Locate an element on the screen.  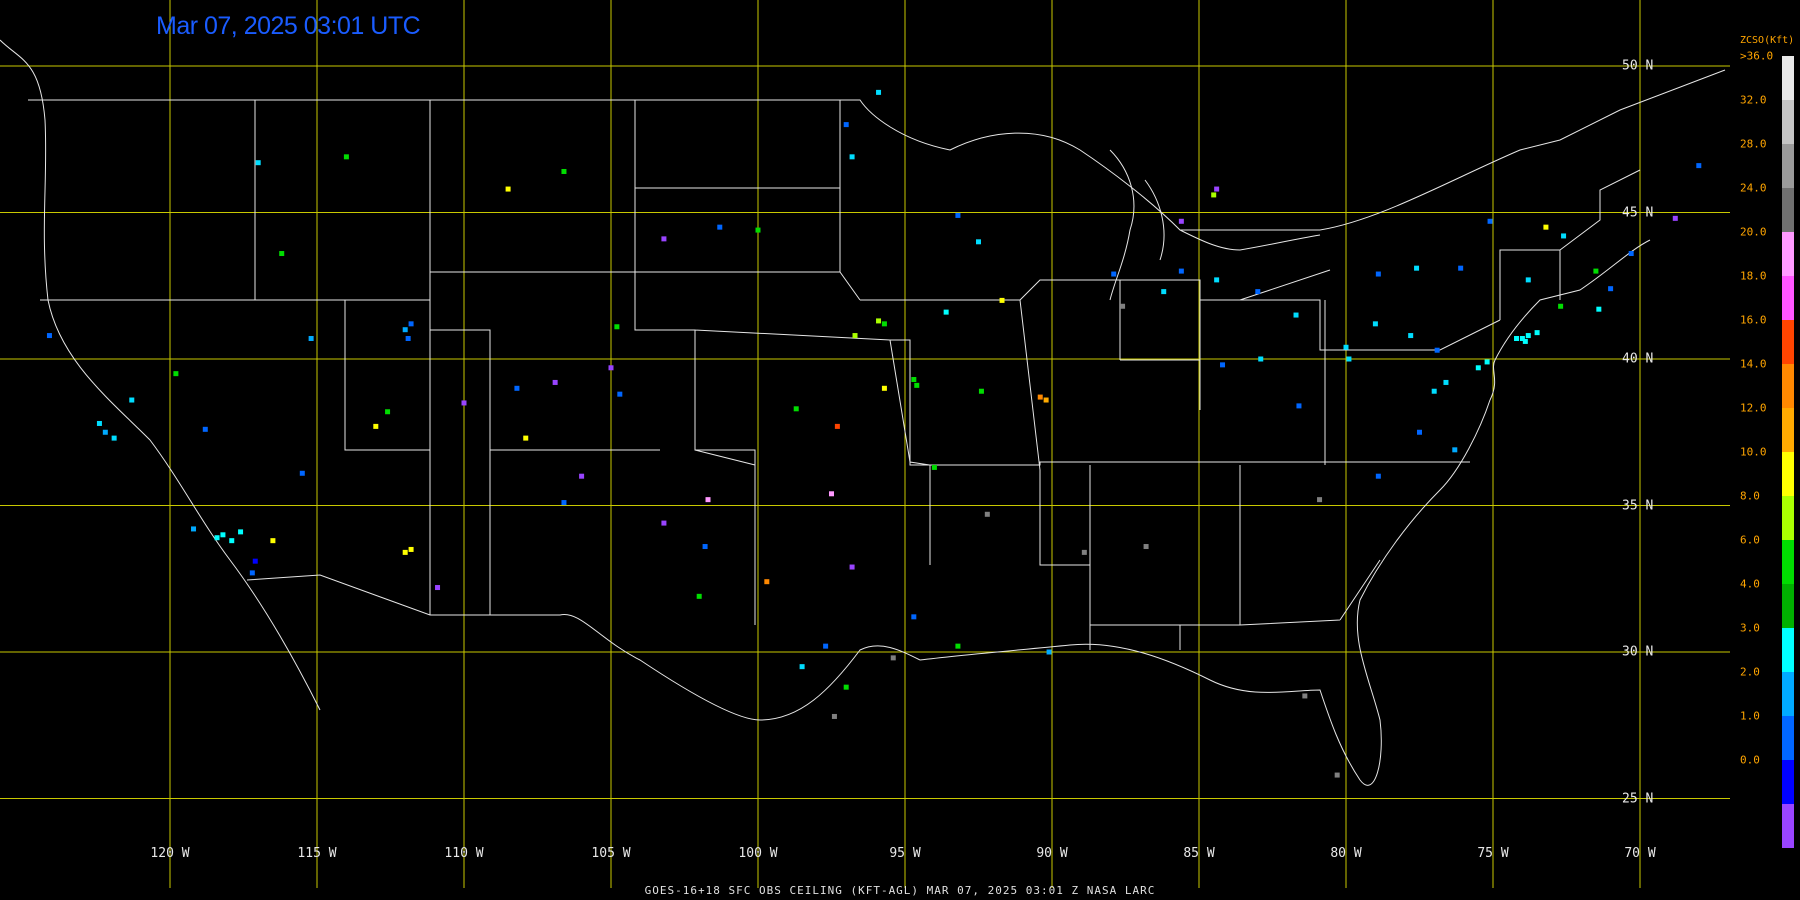
longitude-label: 80 W is located at coordinates (1346, 853).